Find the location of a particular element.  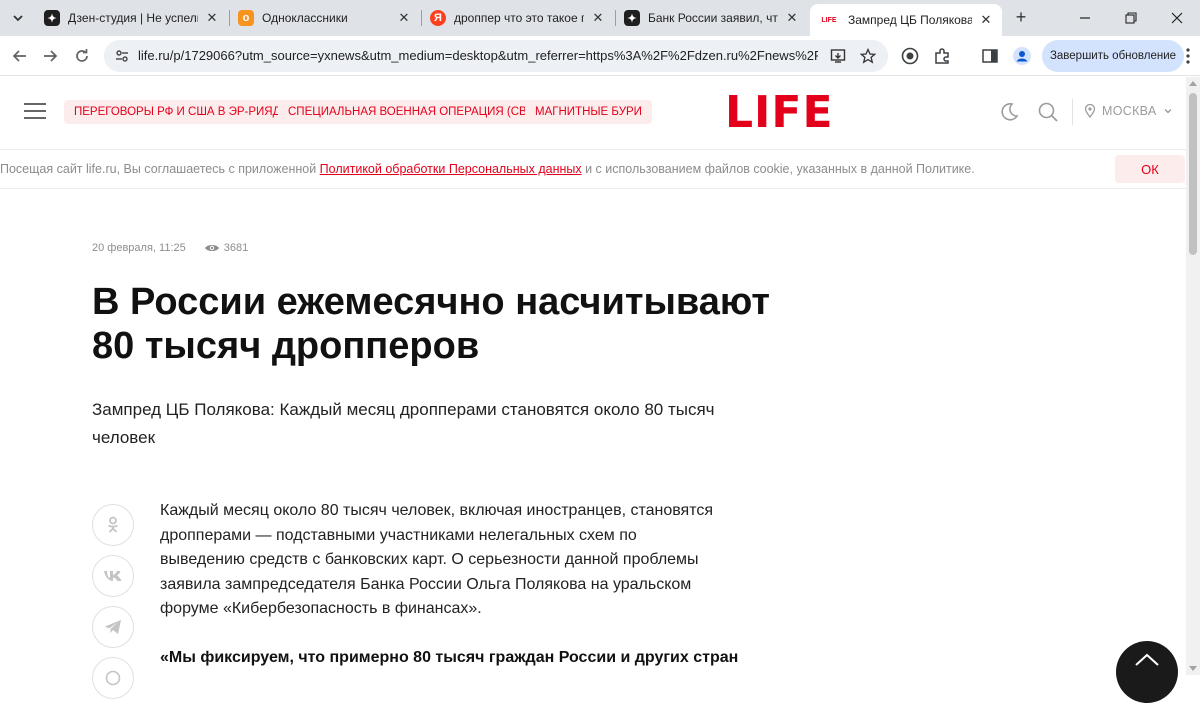

browser-tab-active-life: LIFE Зампред ЦБ Полякова: Каж ✕ is located at coordinates (906, 20).